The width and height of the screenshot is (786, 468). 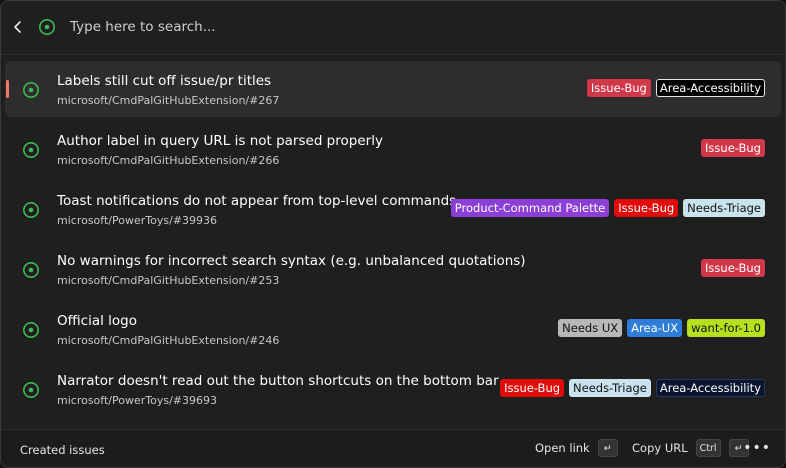 I want to click on back-button, so click(x=18, y=27).